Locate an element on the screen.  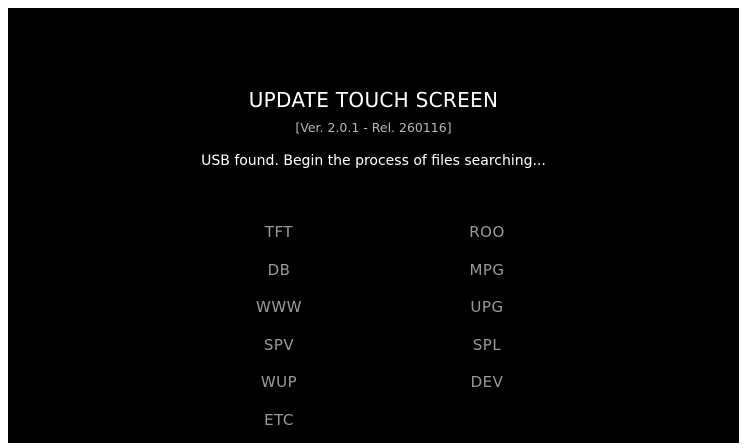
screen-title: UPDATE TOUCH SCREEN is located at coordinates (373, 100).